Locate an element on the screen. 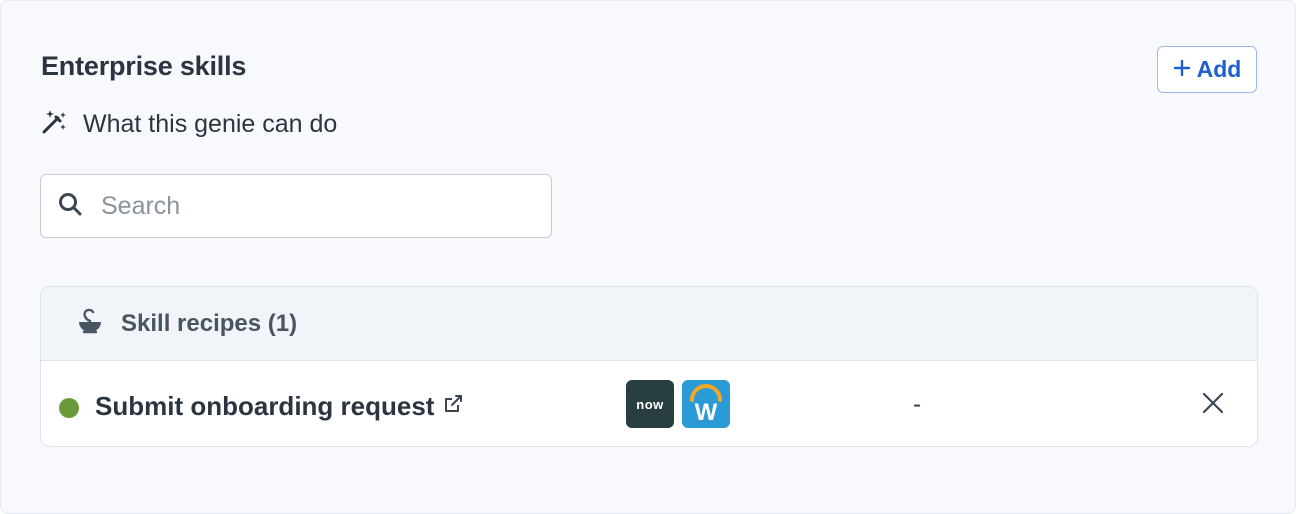 The height and width of the screenshot is (514, 1300). close-icon is located at coordinates (1213, 403).